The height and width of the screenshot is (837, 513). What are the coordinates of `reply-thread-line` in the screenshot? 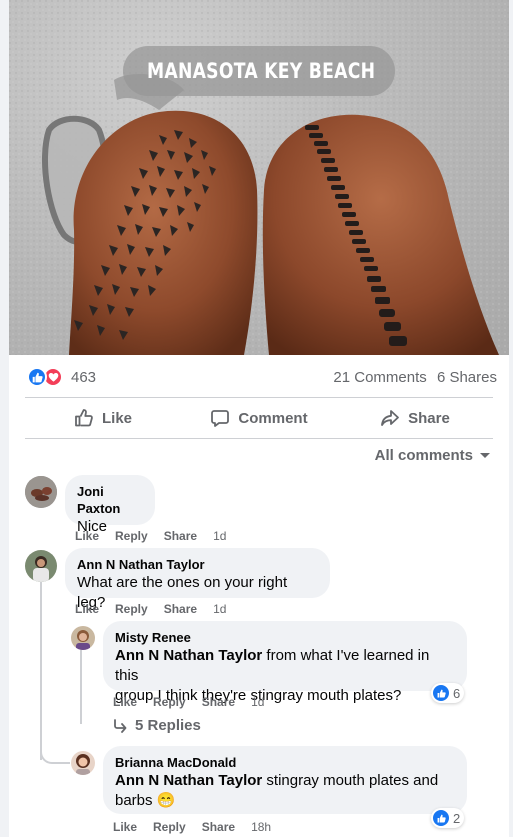 It's located at (81, 687).